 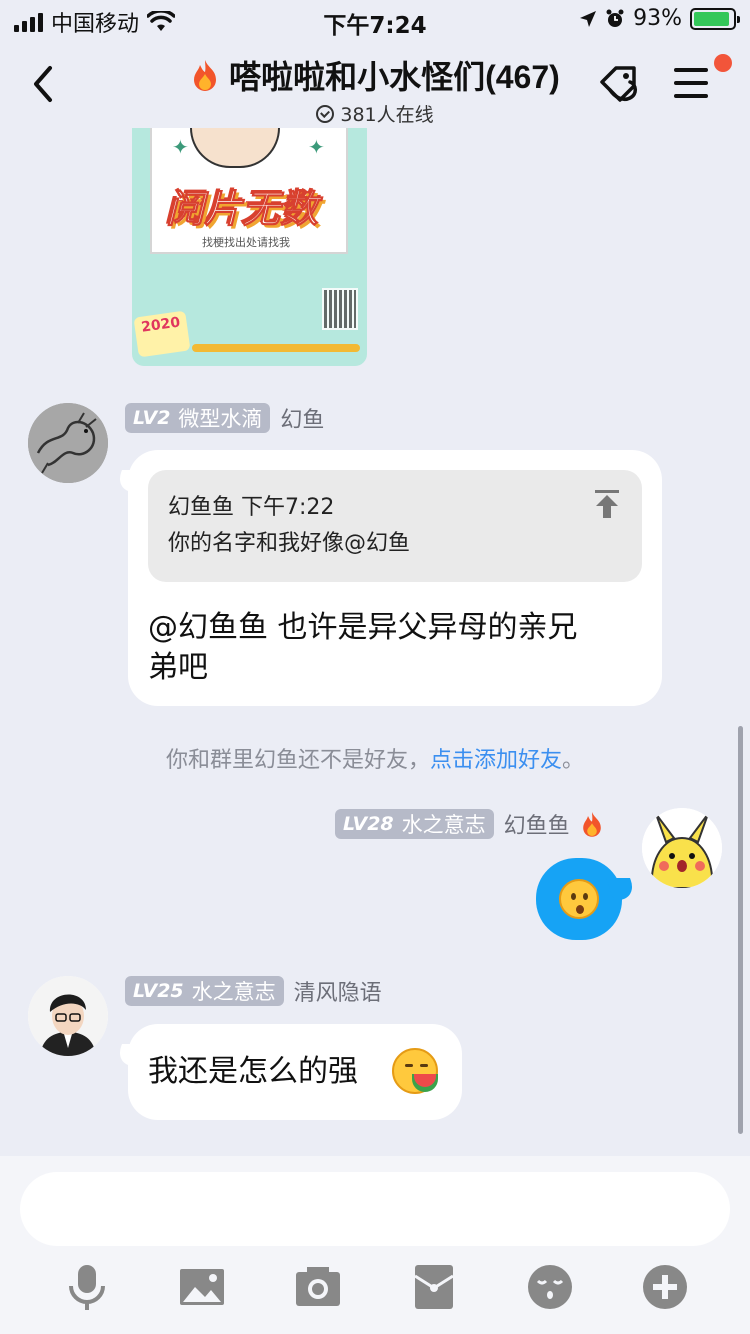 I want to click on tag-icon, so click(x=620, y=86).